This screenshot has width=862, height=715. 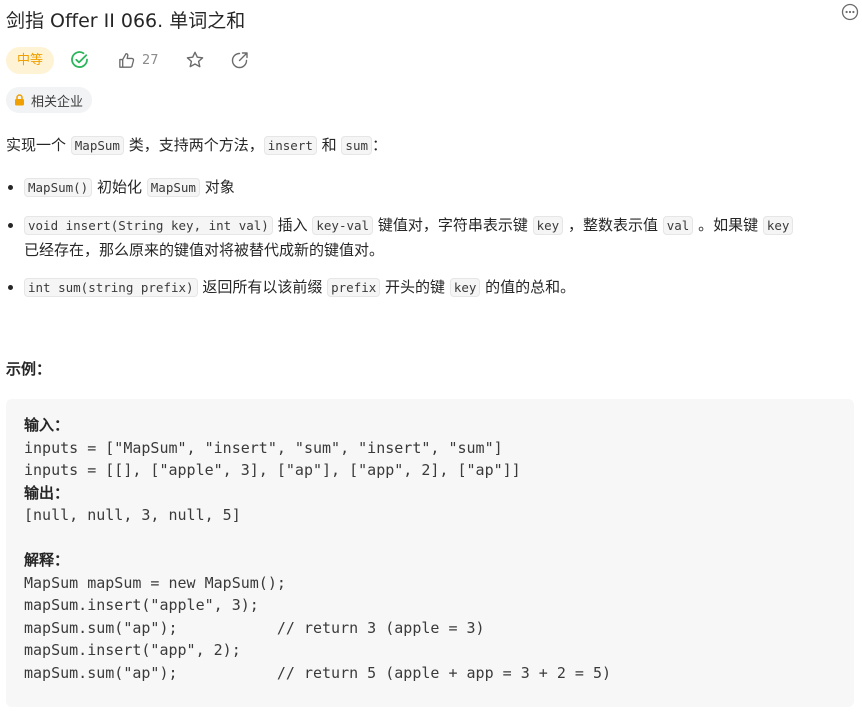 What do you see at coordinates (415, 287) in the screenshot?
I see `bullet-text: 开头的键` at bounding box center [415, 287].